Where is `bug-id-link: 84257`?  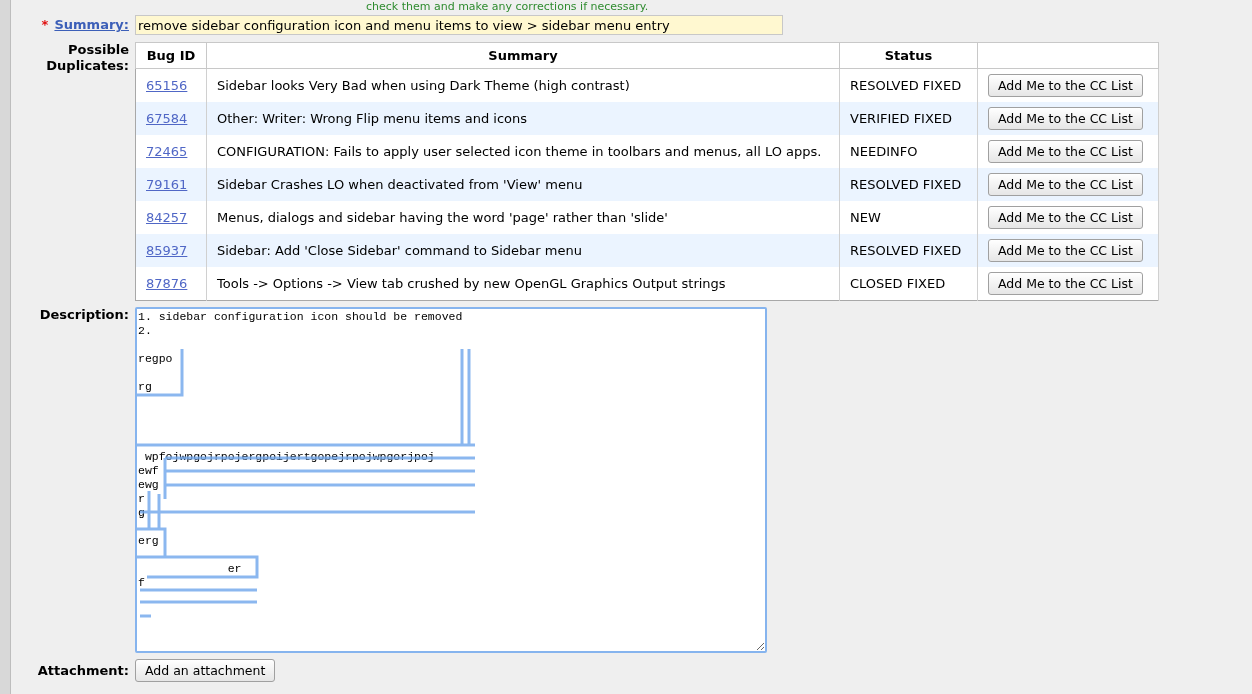
bug-id-link: 84257 is located at coordinates (167, 217).